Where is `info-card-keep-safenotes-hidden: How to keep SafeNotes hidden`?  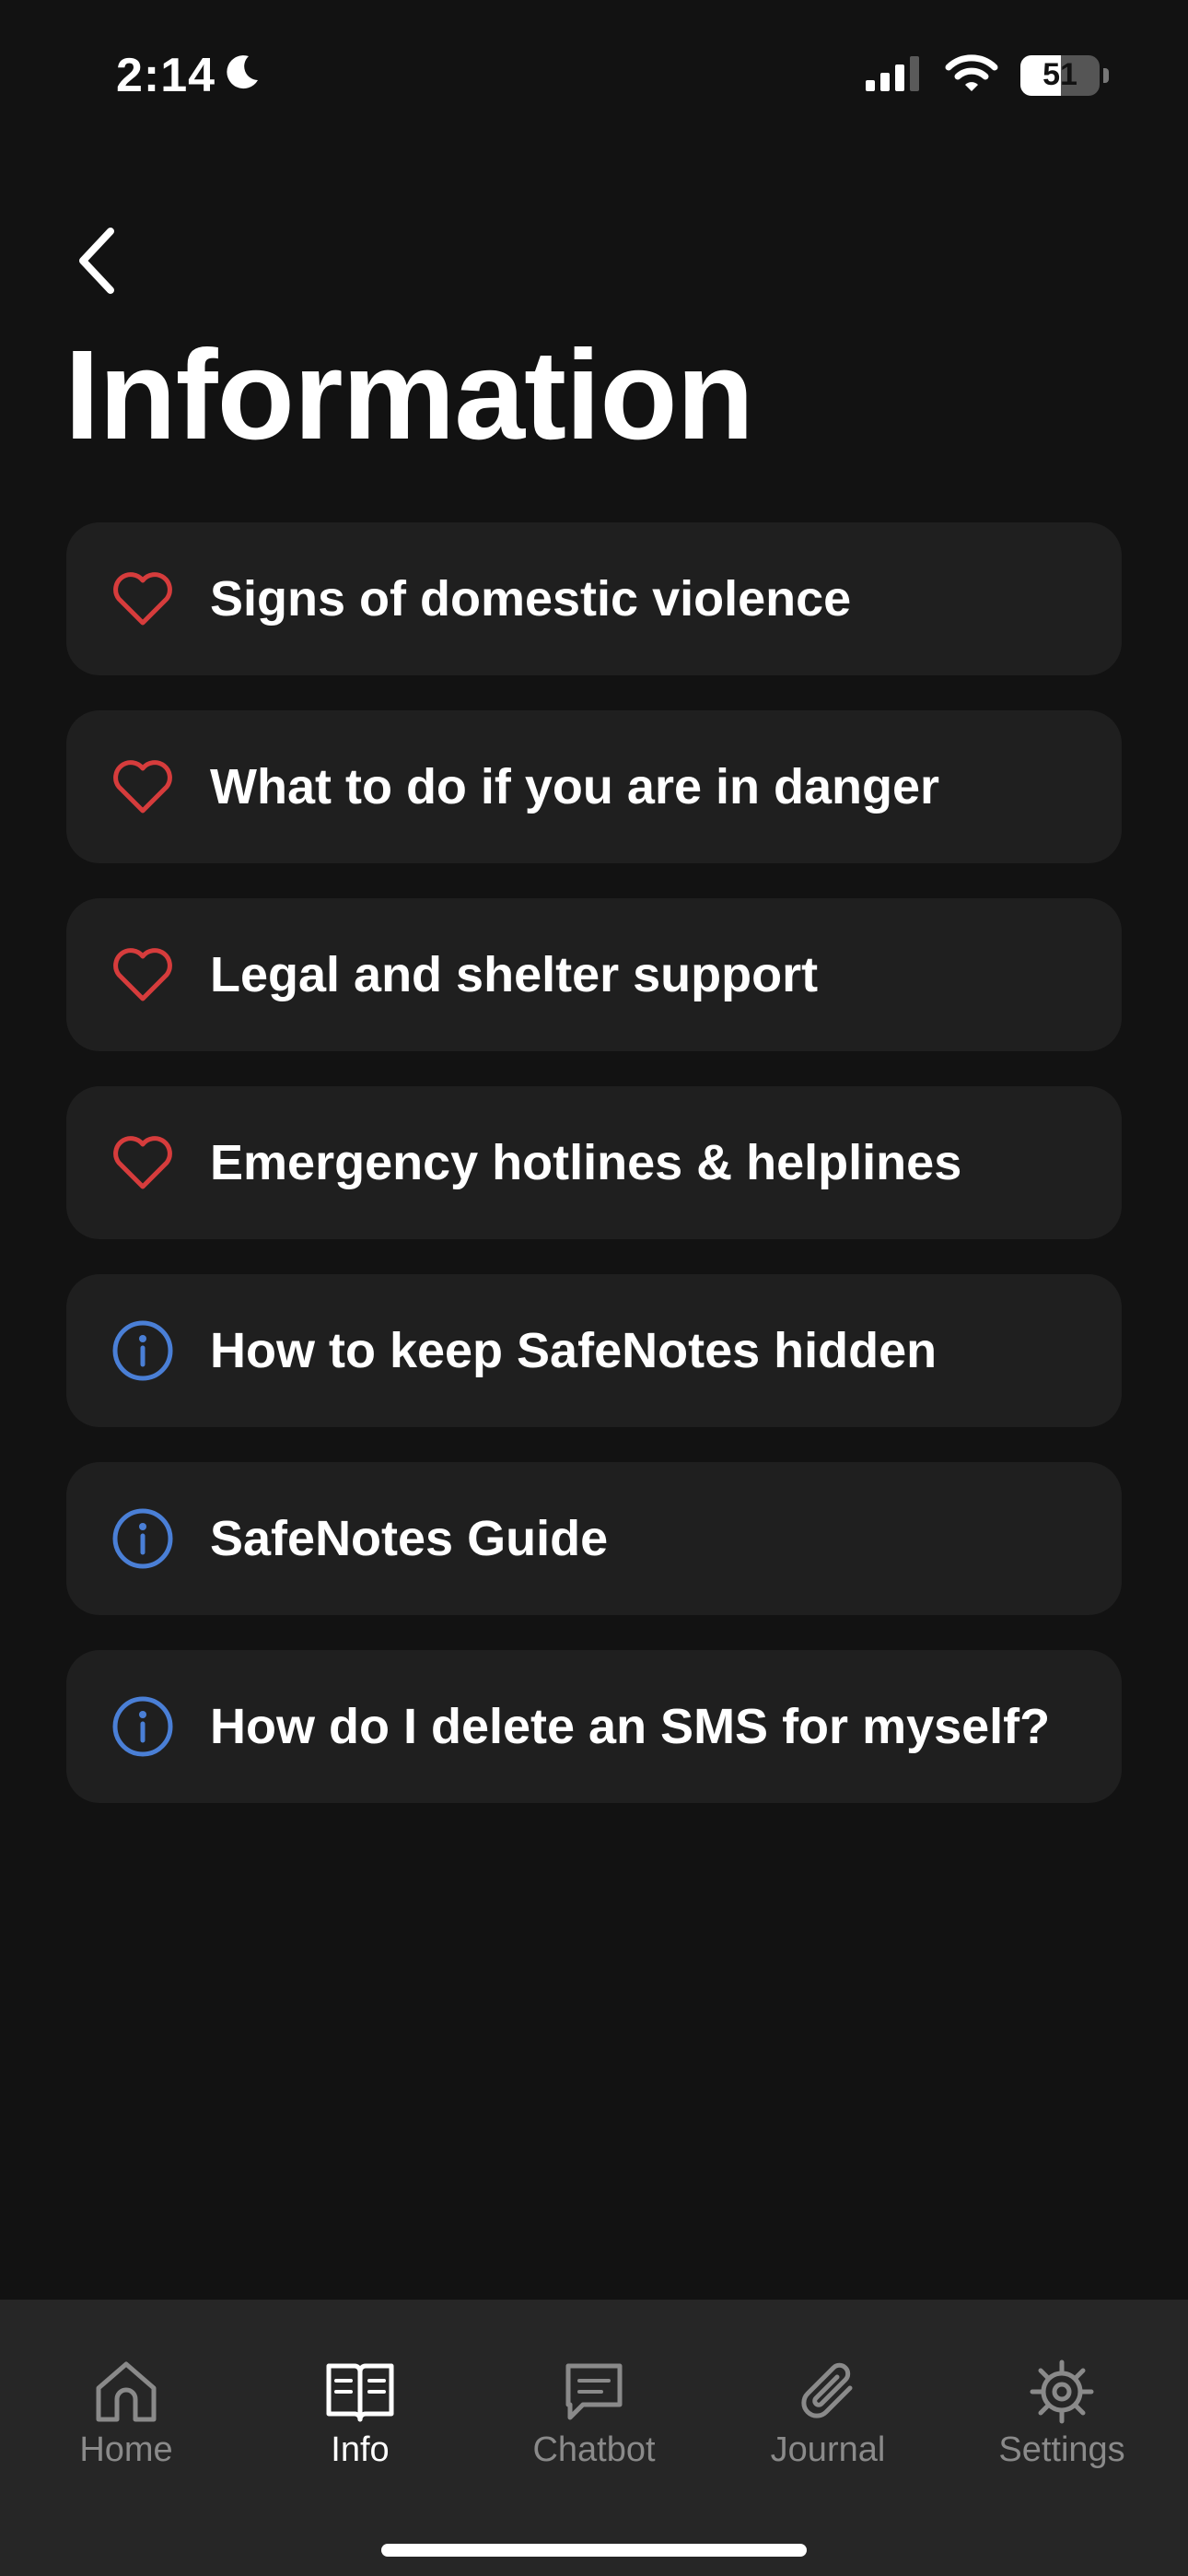 info-card-keep-safenotes-hidden: How to keep SafeNotes hidden is located at coordinates (594, 1350).